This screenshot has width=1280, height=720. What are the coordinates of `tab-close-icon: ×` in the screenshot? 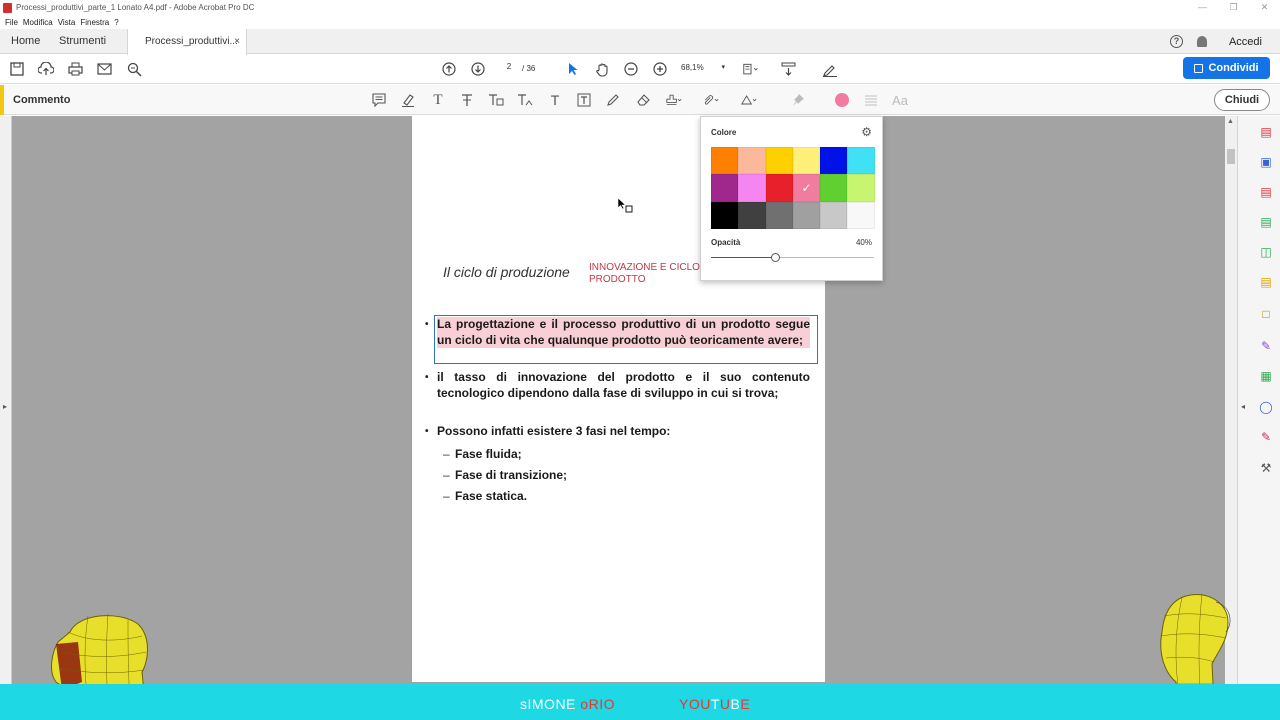 It's located at (237, 41).